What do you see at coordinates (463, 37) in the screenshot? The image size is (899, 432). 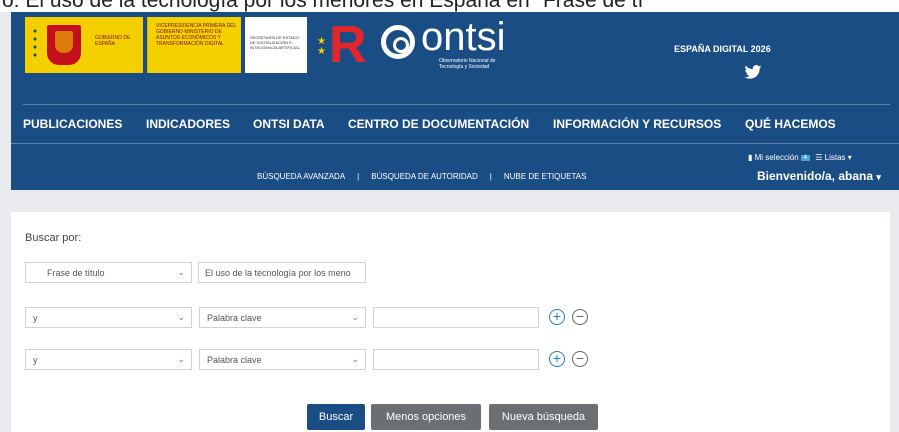 I see `ontsi-name: ontsi` at bounding box center [463, 37].